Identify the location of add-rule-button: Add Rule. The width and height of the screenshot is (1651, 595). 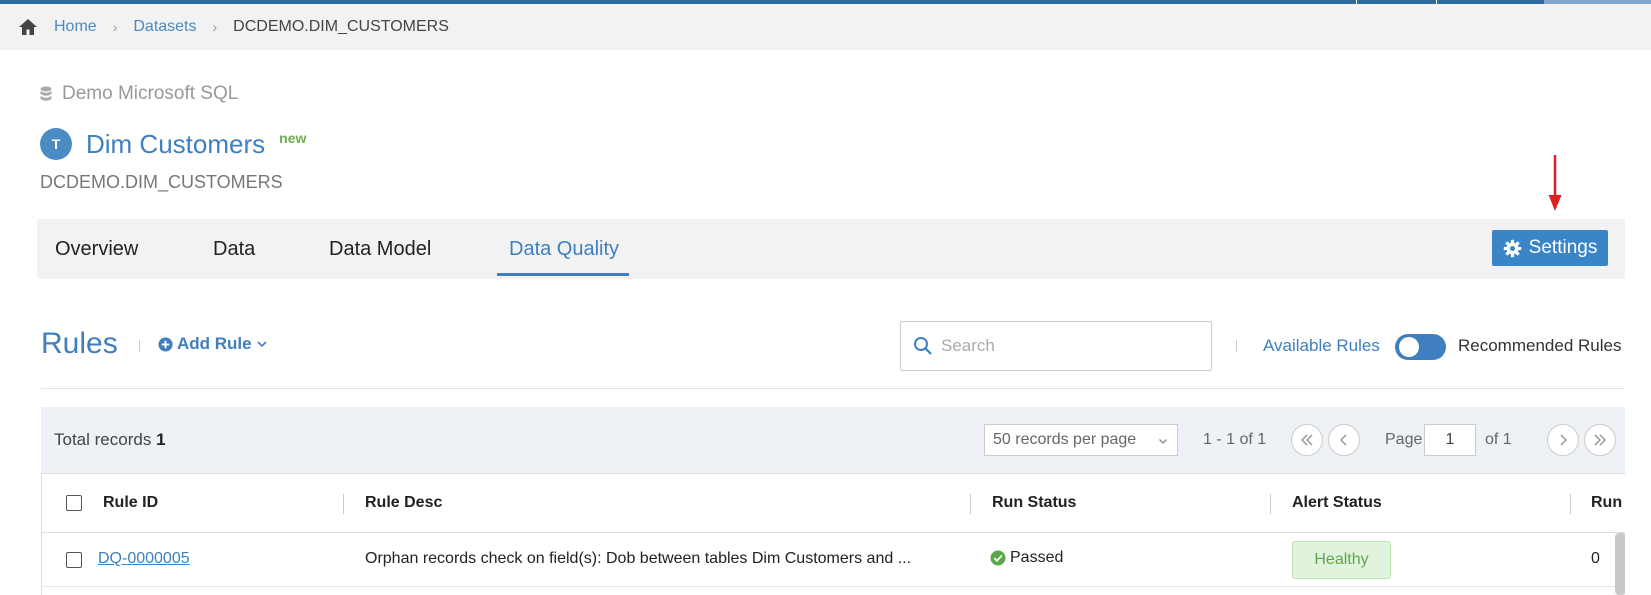
(213, 344).